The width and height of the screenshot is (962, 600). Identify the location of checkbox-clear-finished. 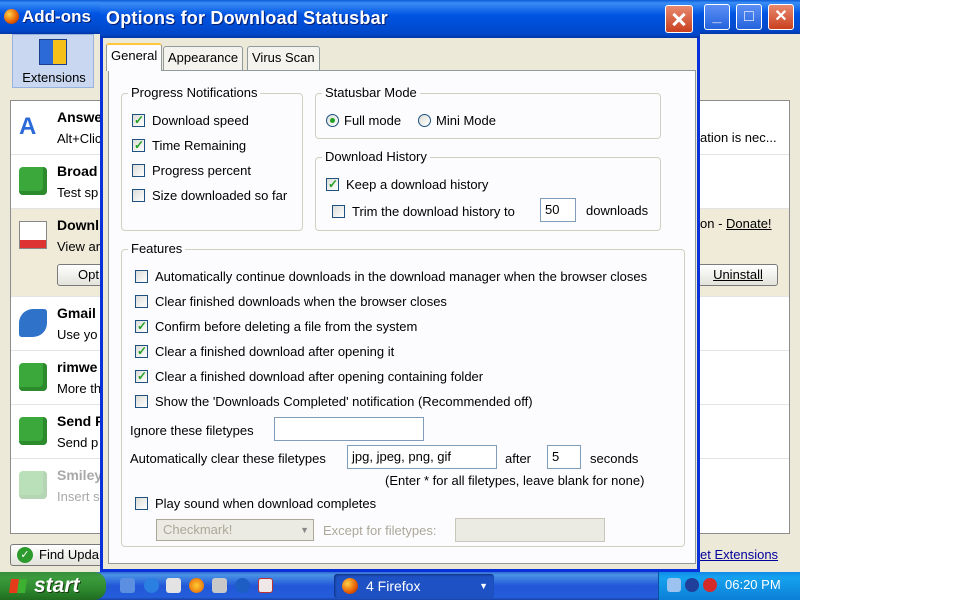
(141, 302).